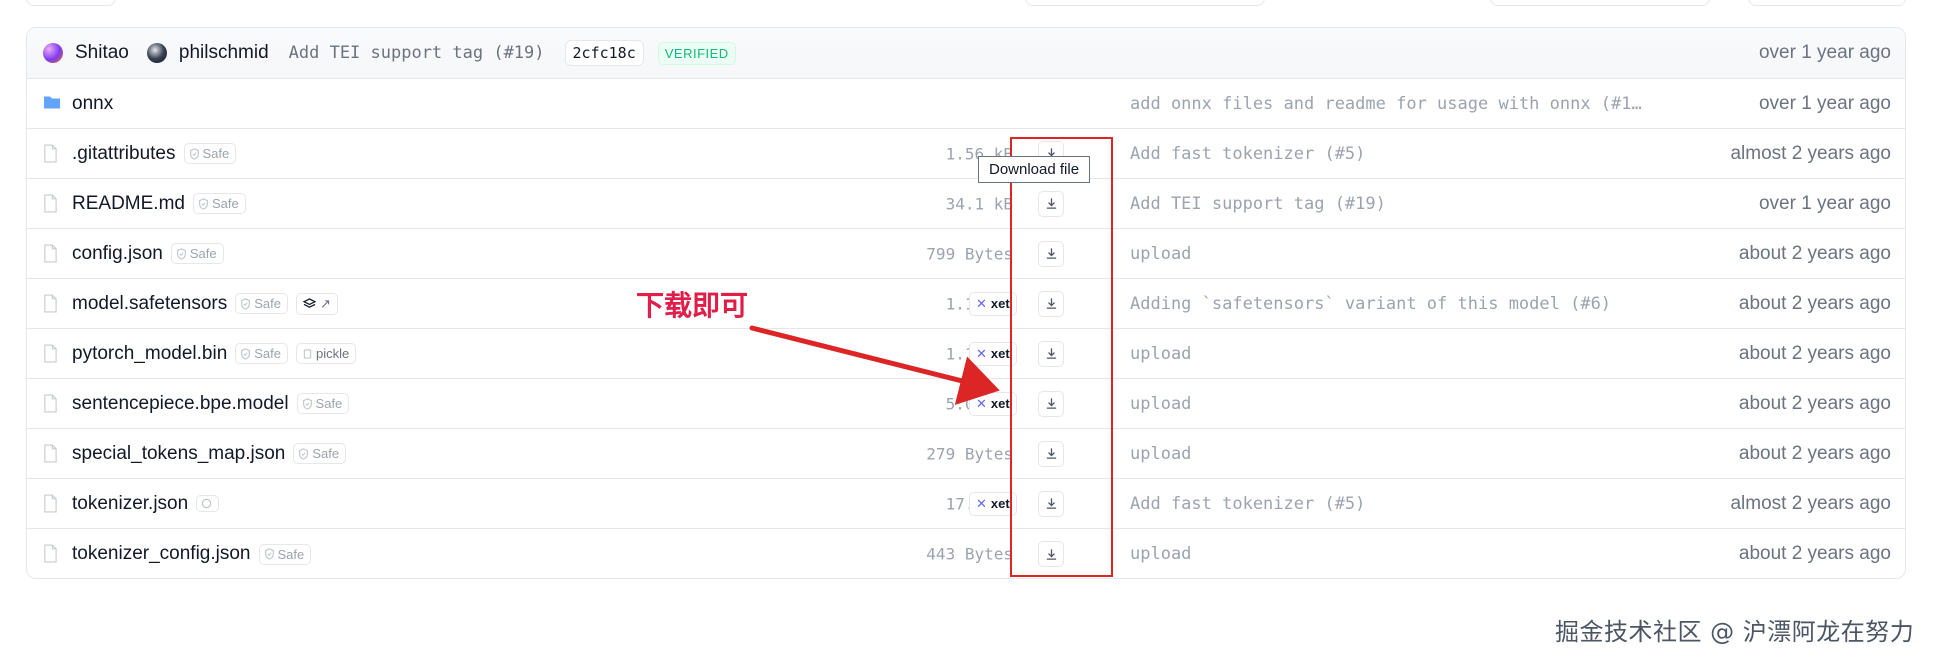  What do you see at coordinates (969, 253) in the screenshot?
I see `file-size: 799 Bytes` at bounding box center [969, 253].